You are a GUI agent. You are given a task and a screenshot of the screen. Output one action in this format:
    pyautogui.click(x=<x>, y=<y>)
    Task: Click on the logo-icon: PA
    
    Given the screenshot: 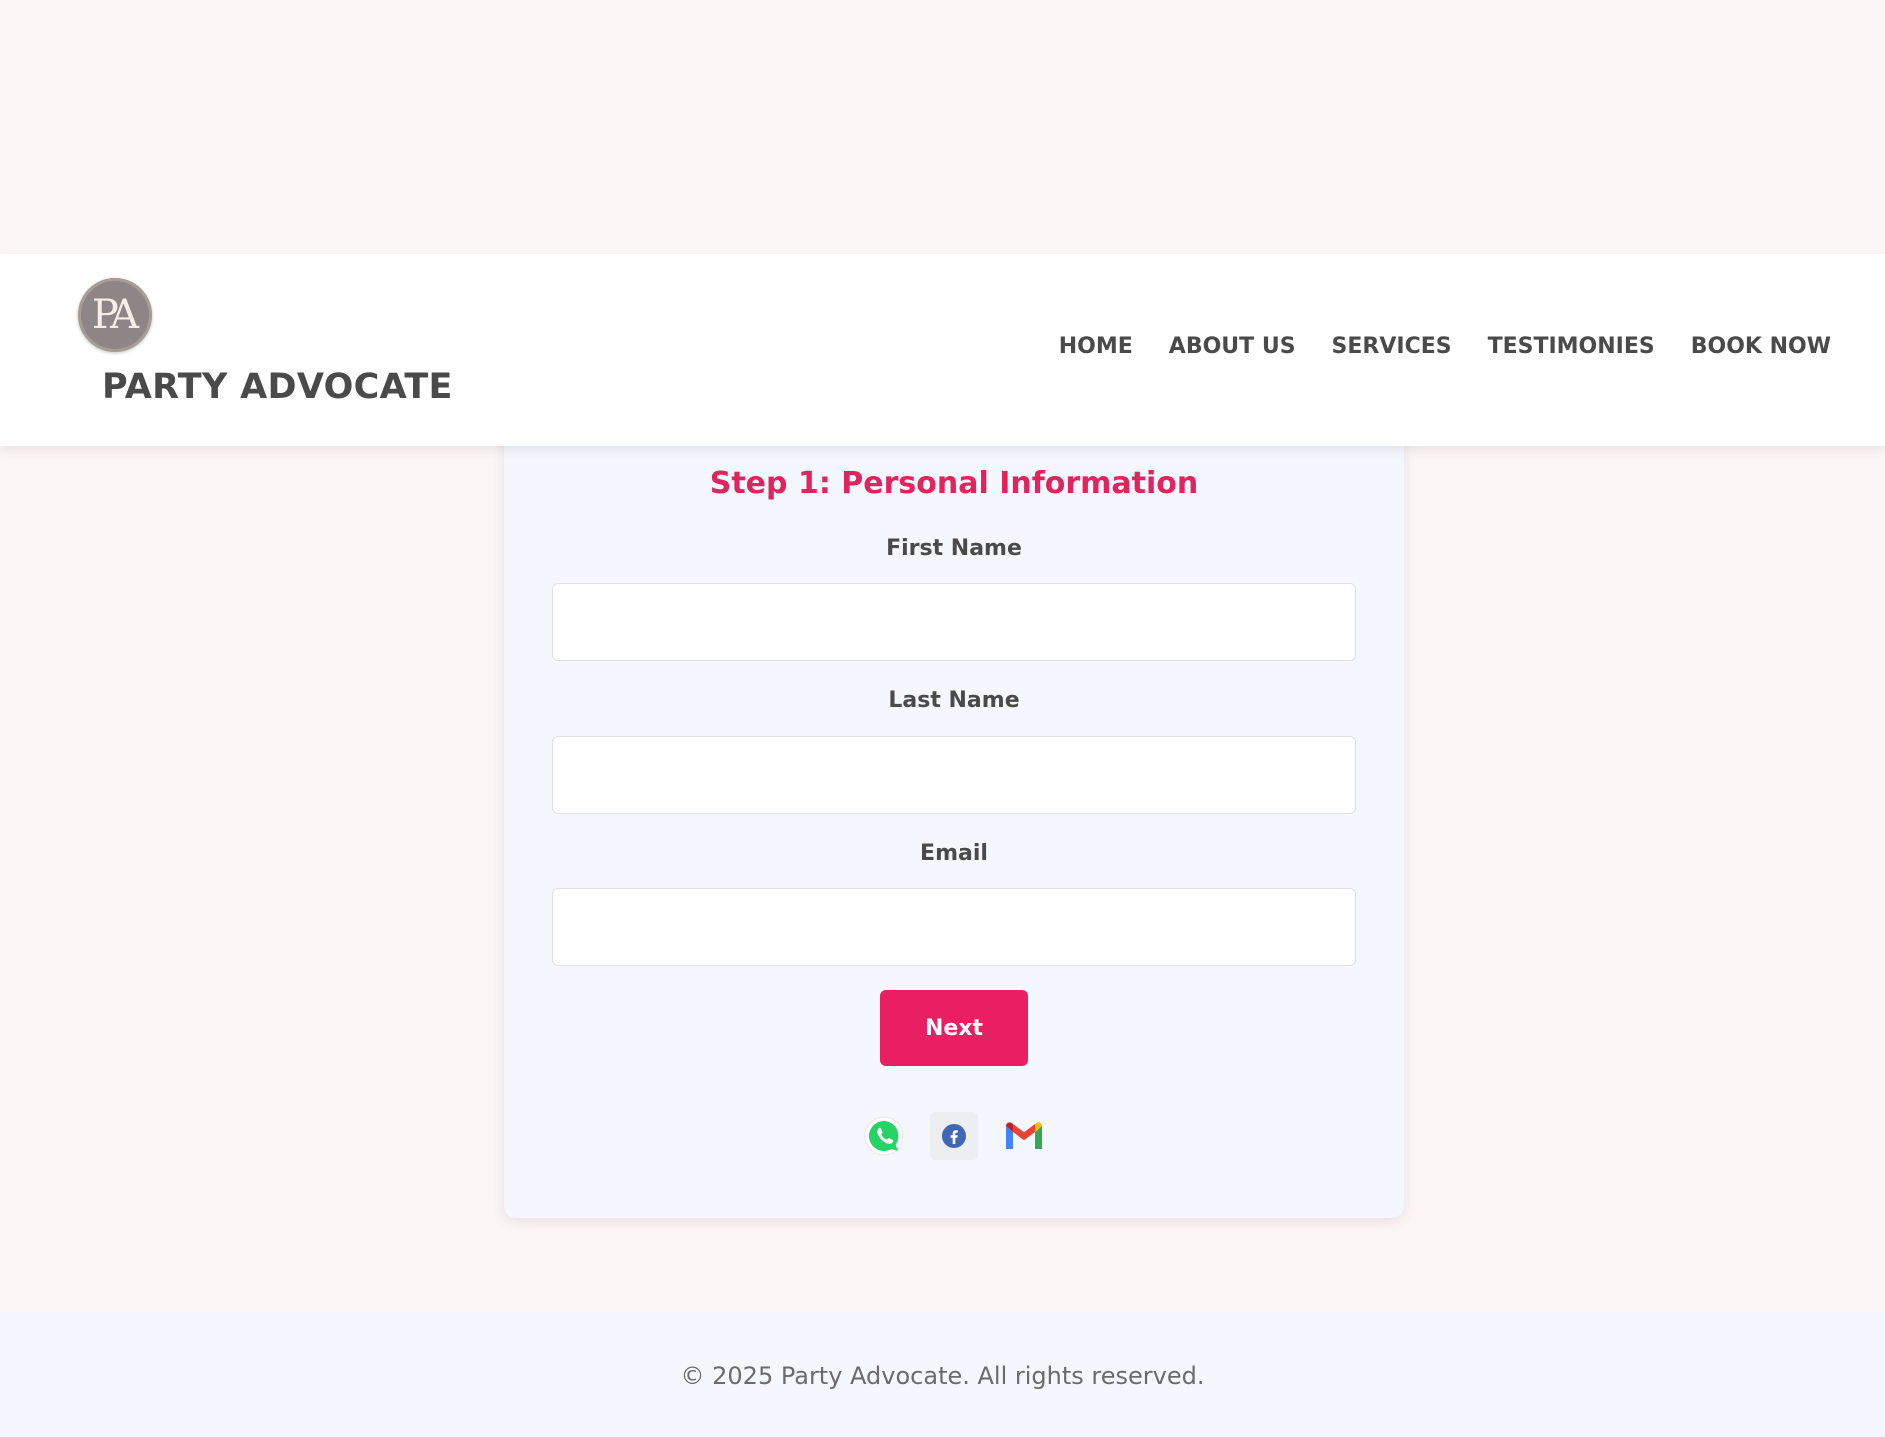 What is the action you would take?
    pyautogui.click(x=115, y=315)
    